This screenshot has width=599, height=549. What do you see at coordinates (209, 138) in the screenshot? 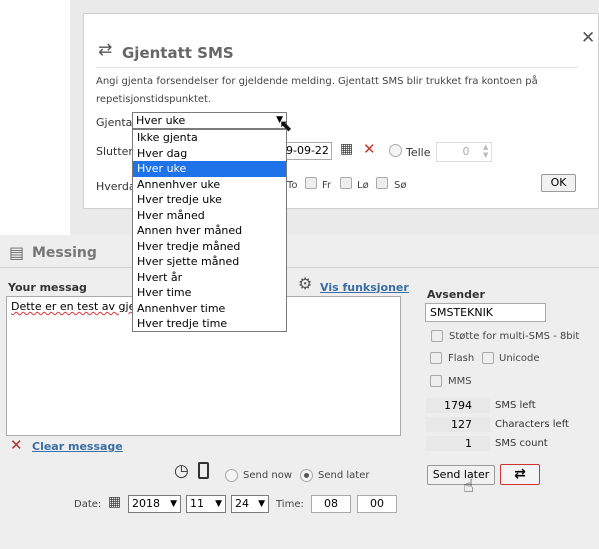
I see `option-ikke-gjenta: Ikke gjenta` at bounding box center [209, 138].